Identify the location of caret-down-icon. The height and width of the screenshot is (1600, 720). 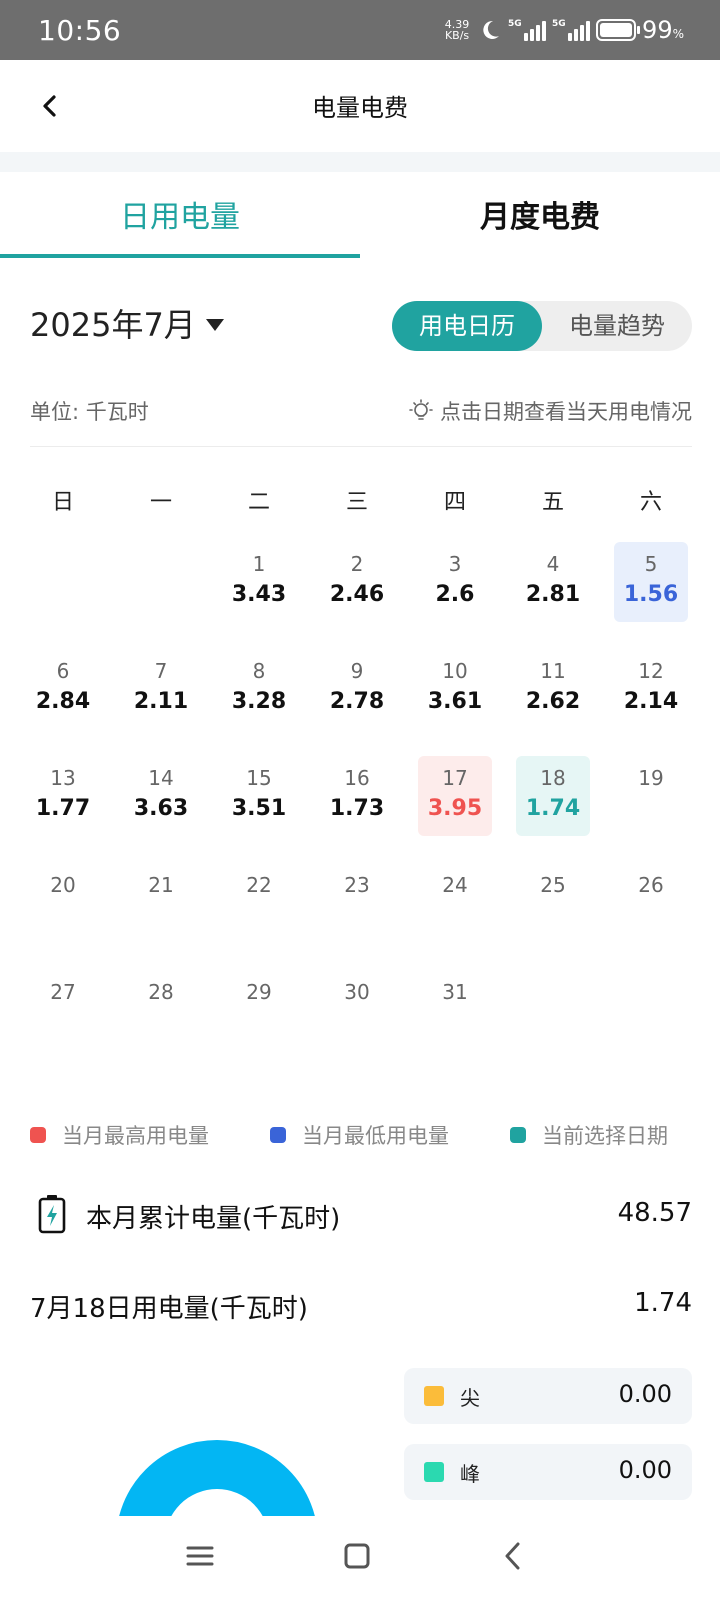
(214, 325).